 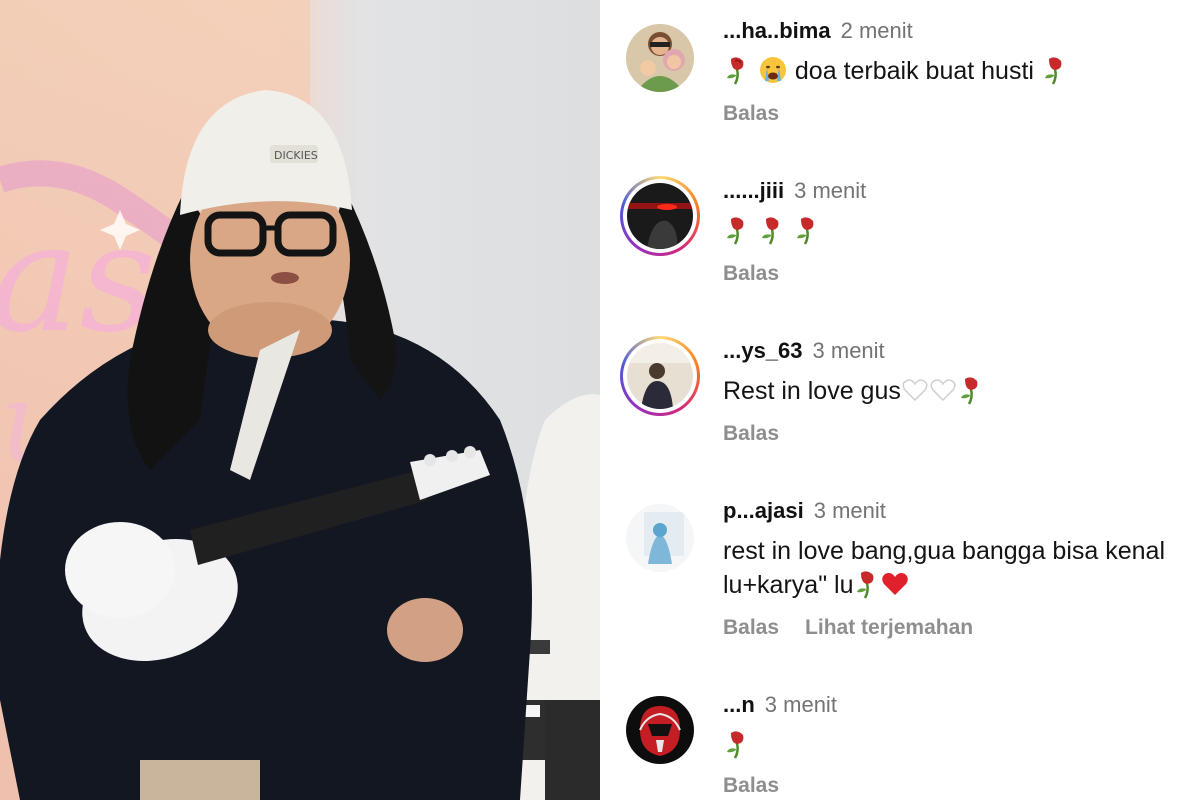 I want to click on comment-meta: p...ajasi 3 menit, so click(x=804, y=511).